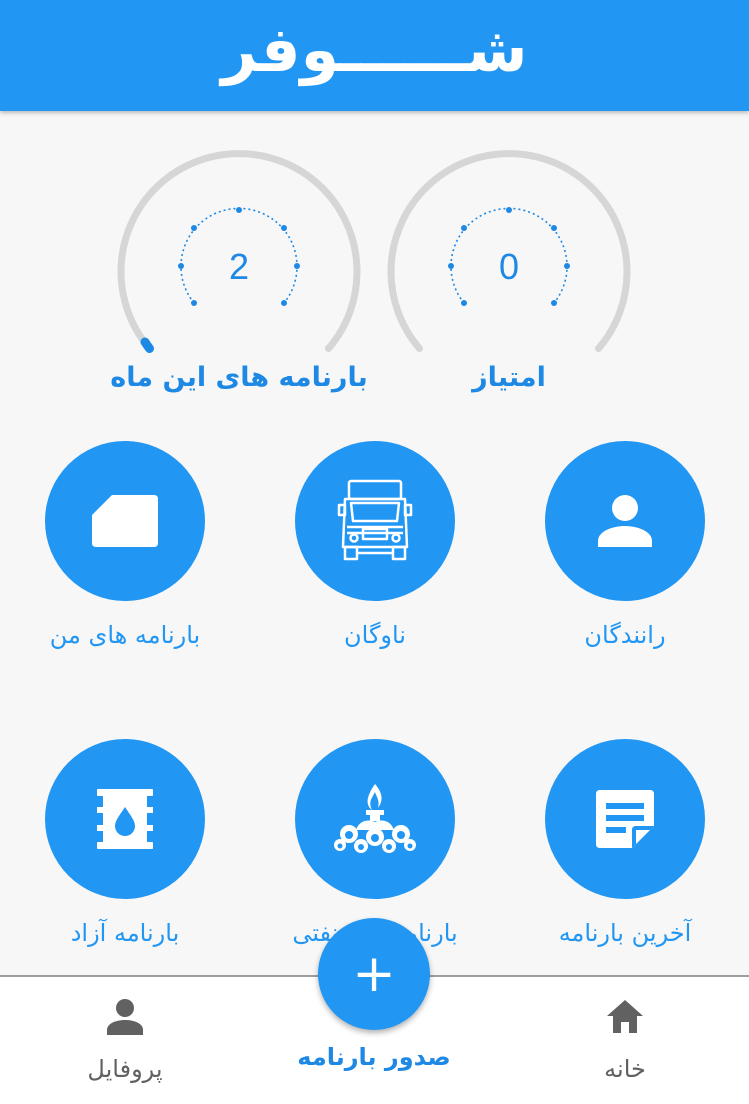 This screenshot has width=749, height=1104. I want to click on tile-free-waybill-label: بارنامه آزاد, so click(125, 933).